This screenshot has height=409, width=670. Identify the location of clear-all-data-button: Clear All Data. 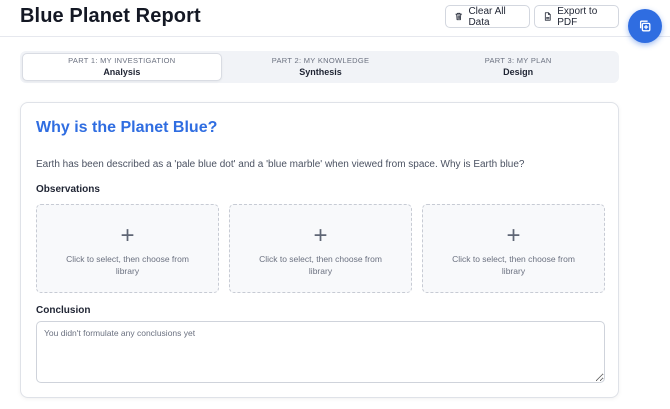
(487, 16).